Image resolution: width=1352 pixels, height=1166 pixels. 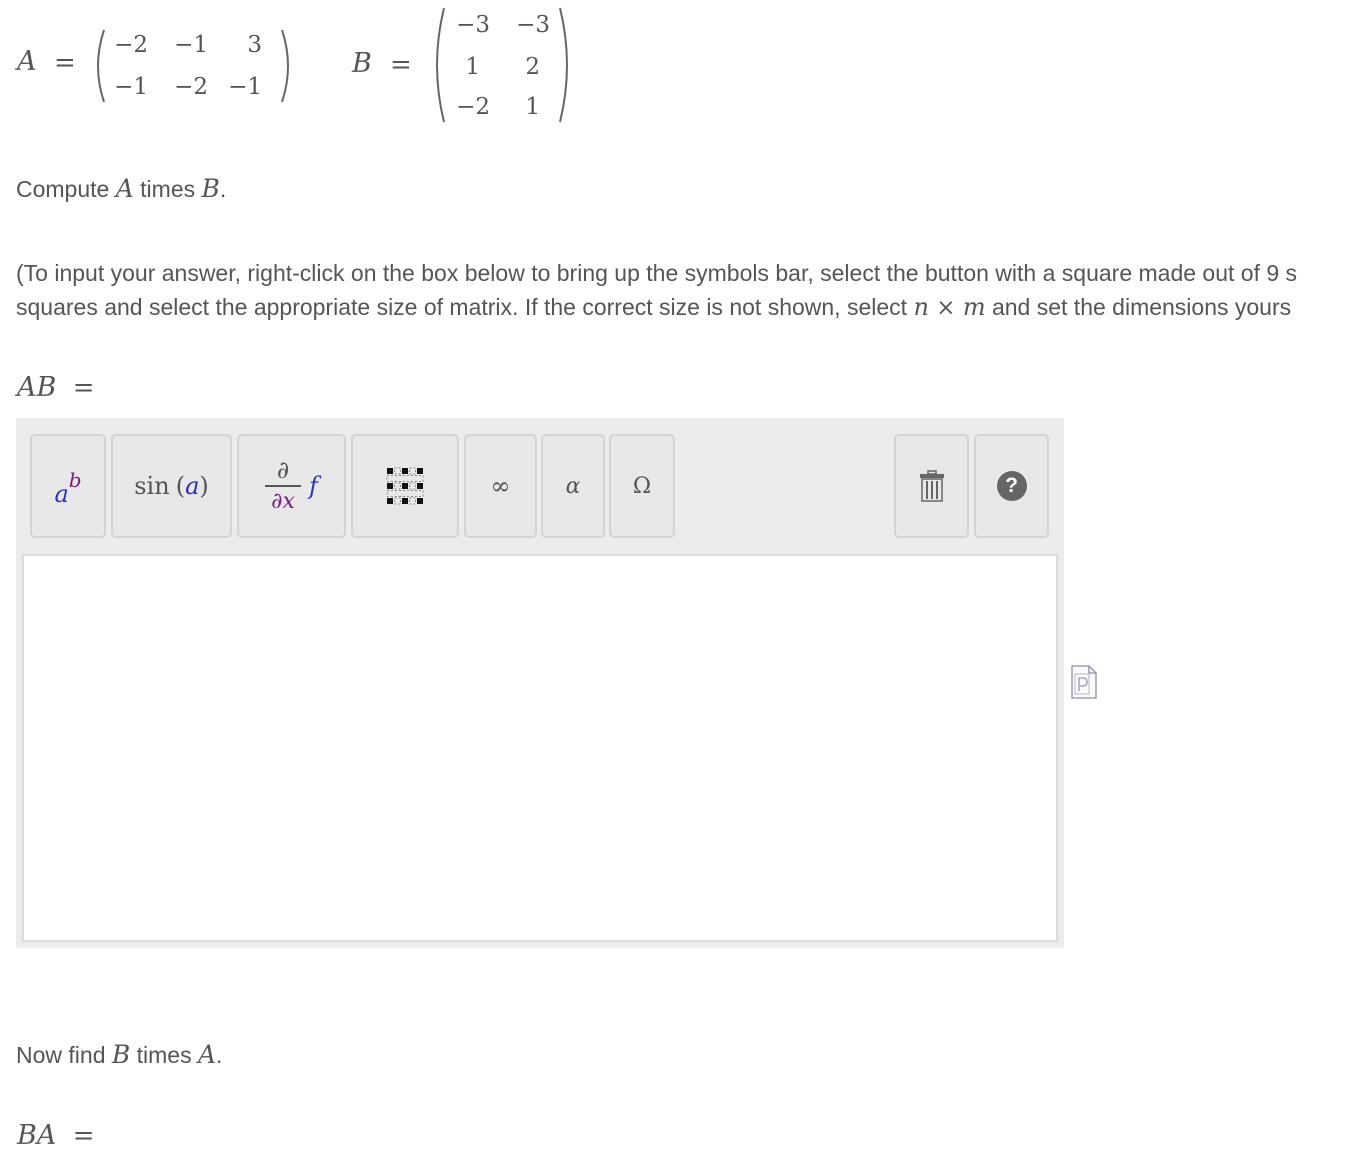 What do you see at coordinates (500, 486) in the screenshot?
I see `infinity-button: ∞` at bounding box center [500, 486].